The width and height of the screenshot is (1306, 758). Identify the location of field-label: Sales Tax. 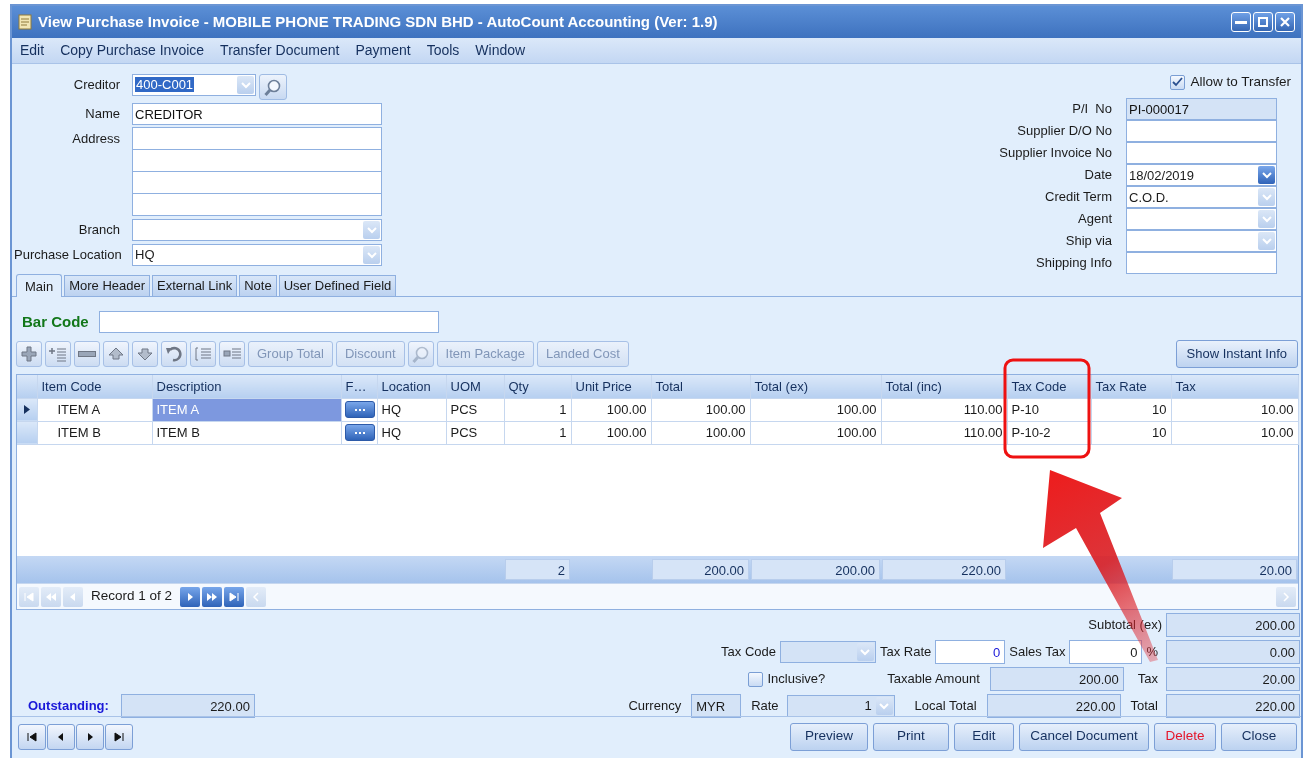
(1037, 652).